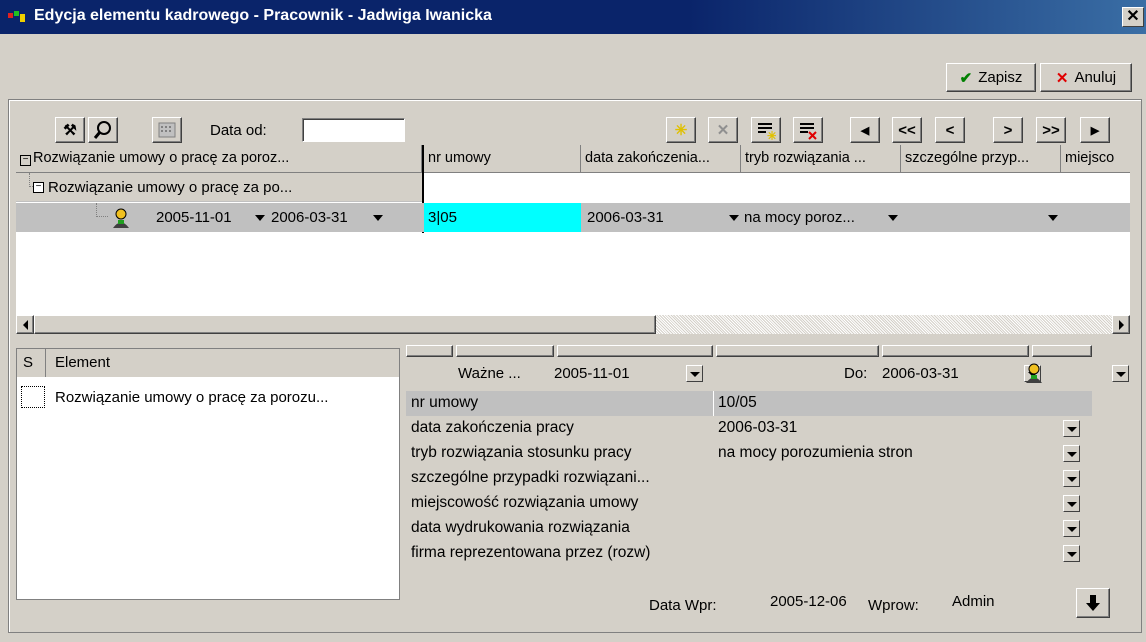  Describe the element at coordinates (309, 217) in the screenshot. I see `leaf-date-to: 2006-03-31` at that location.